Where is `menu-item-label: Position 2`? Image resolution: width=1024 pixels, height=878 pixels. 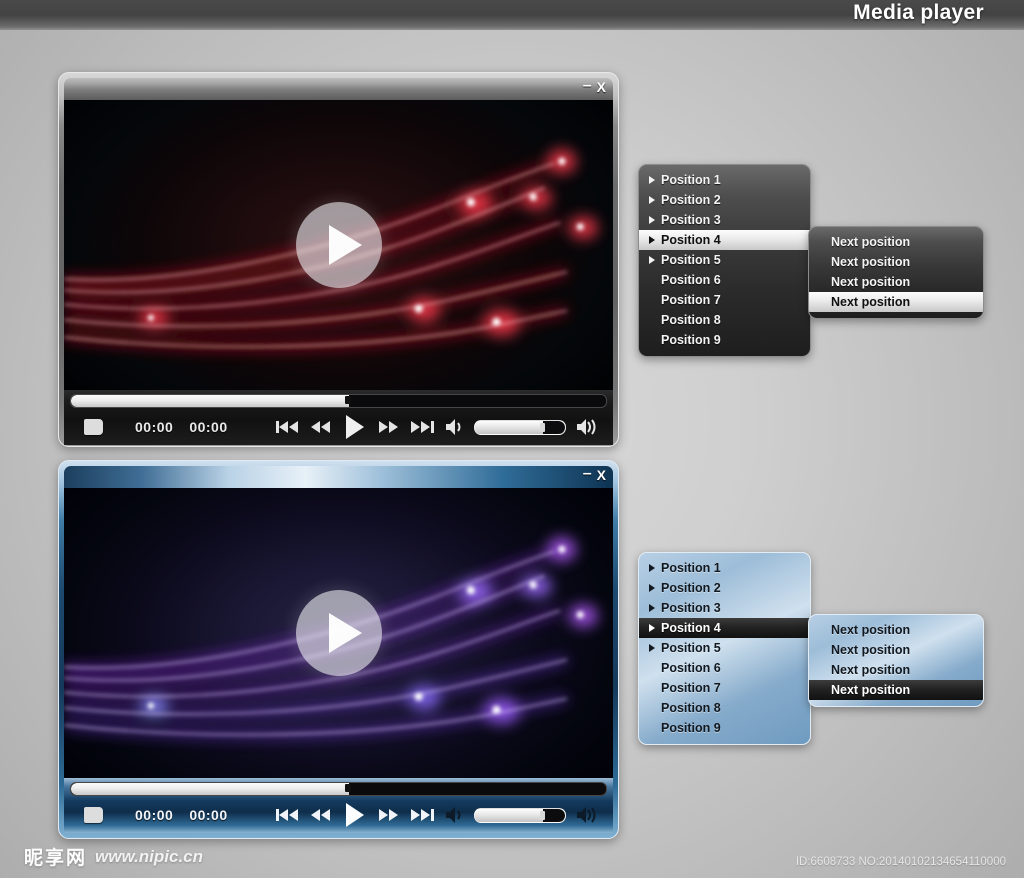
menu-item-label: Position 2 is located at coordinates (691, 588).